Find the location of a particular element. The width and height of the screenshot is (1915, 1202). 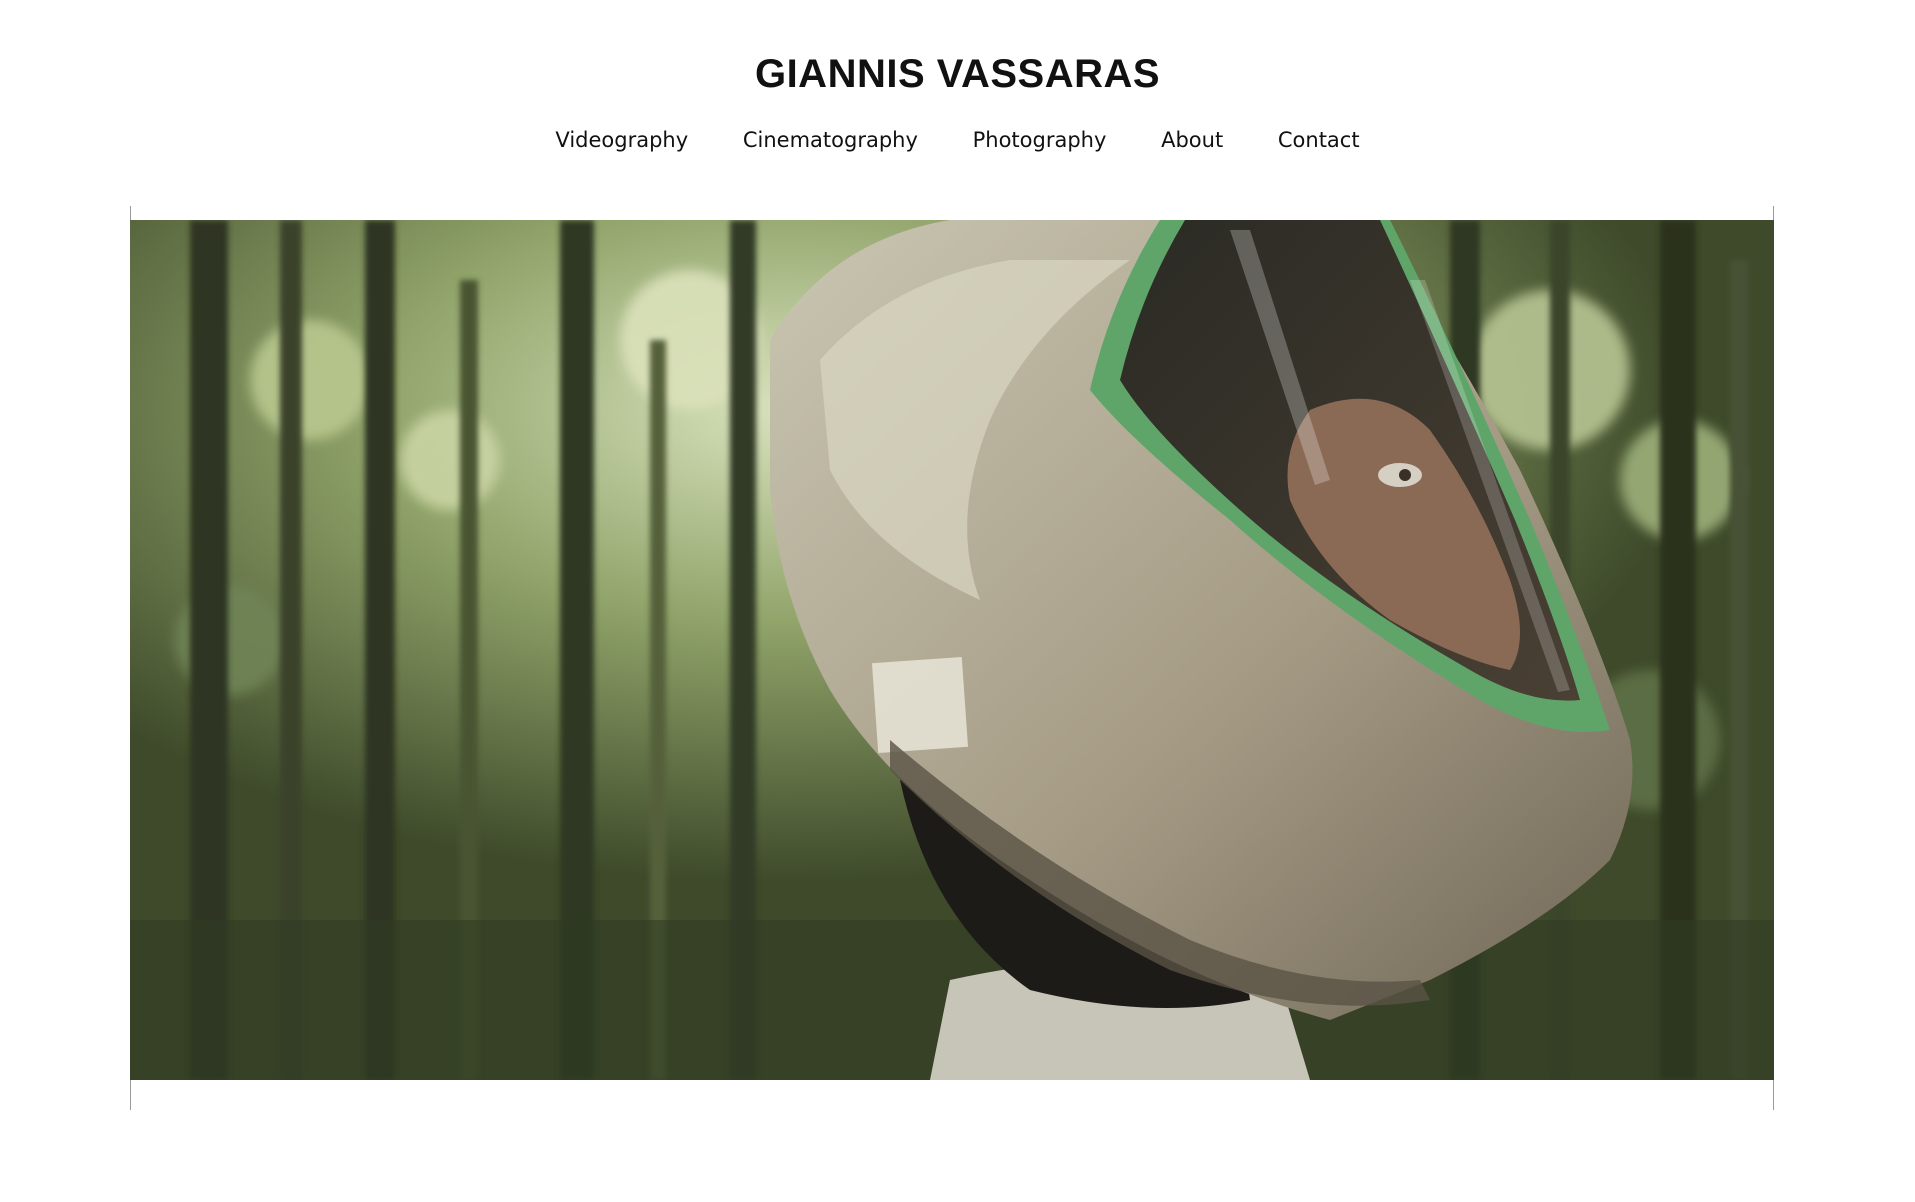

site-title: GIANNIS VASSARAS is located at coordinates (957, 74).